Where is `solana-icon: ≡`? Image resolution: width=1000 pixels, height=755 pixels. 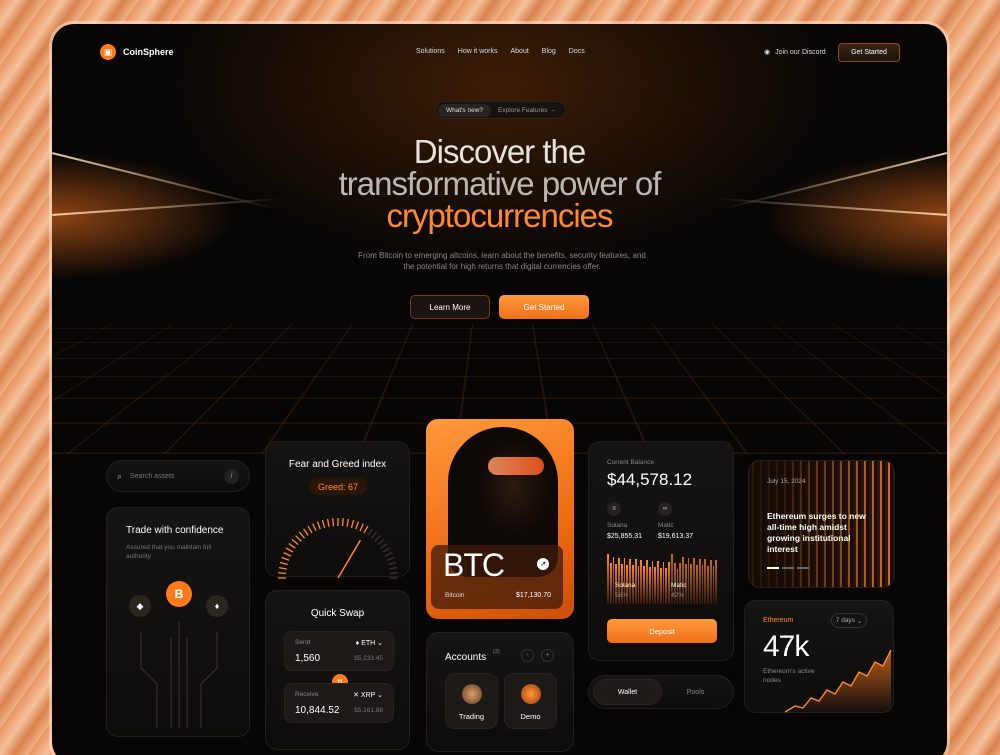
solana-icon: ≡ is located at coordinates (614, 509).